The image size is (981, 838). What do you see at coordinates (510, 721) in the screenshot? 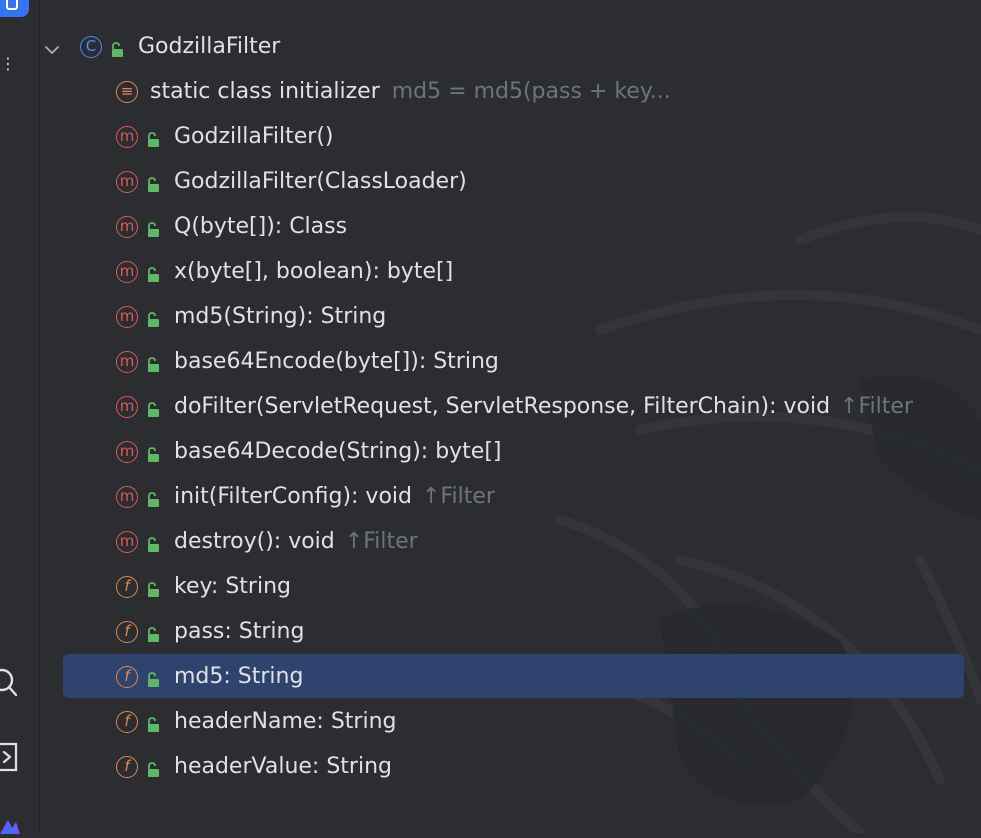
I see `tree-node-member: f headerName: String` at bounding box center [510, 721].